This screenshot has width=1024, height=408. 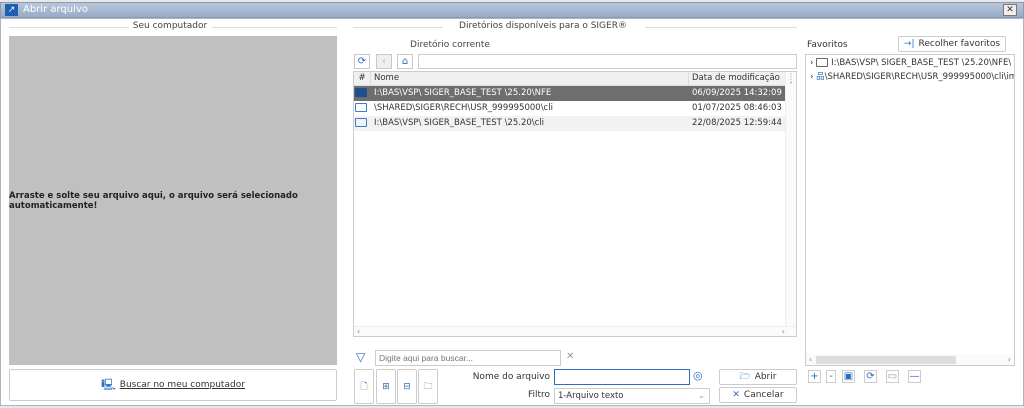 What do you see at coordinates (607, 61) in the screenshot?
I see `path-input` at bounding box center [607, 61].